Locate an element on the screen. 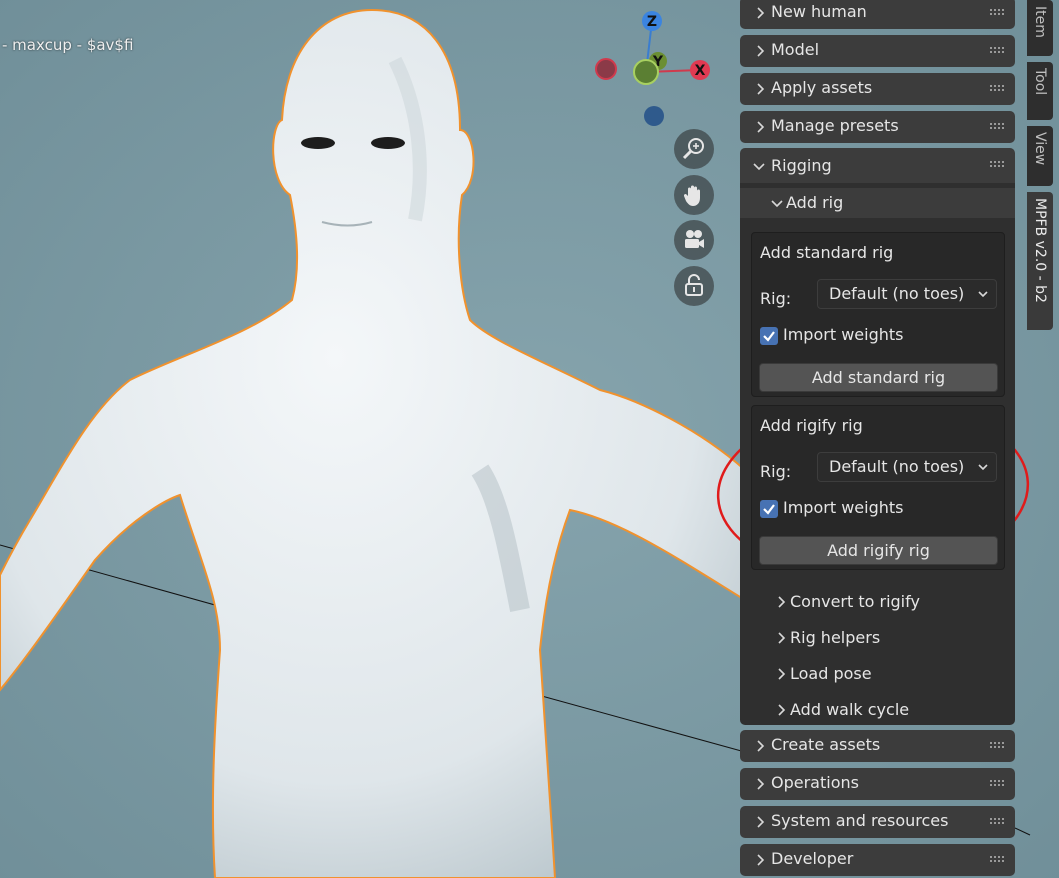  section-operations: Operations is located at coordinates (877, 784).